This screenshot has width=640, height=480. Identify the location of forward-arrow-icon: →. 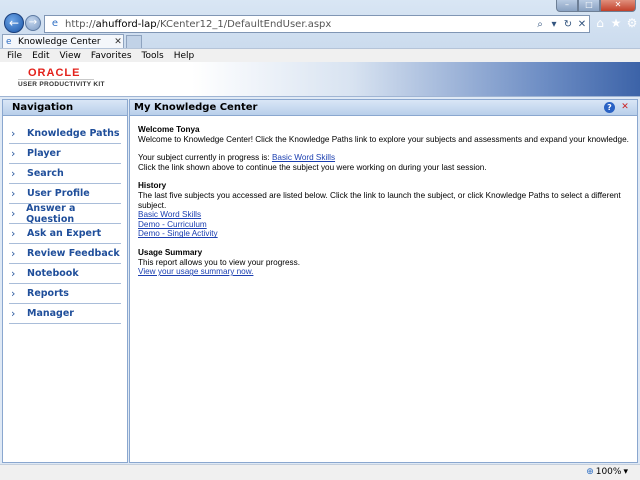
(33, 22).